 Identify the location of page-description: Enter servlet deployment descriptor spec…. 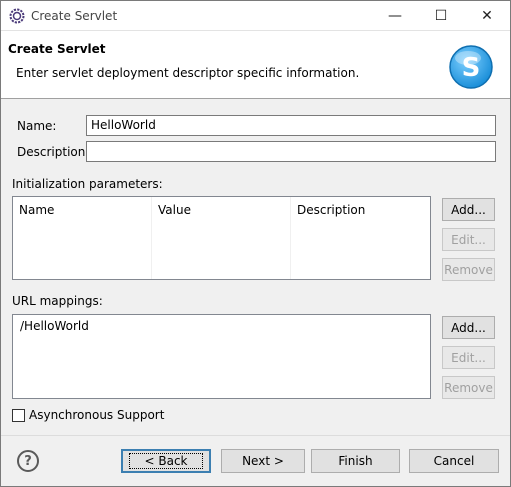
(188, 73).